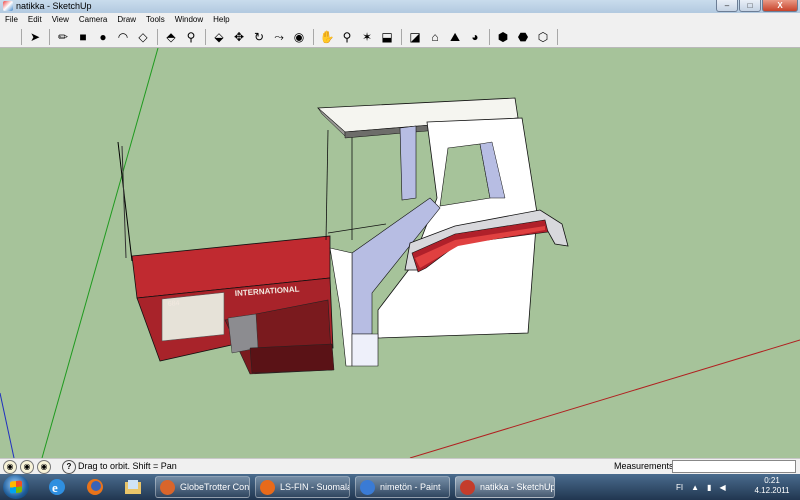 This screenshot has width=800, height=500. What do you see at coordinates (415, 37) in the screenshot?
I see `top-view-icon: ◪` at bounding box center [415, 37].